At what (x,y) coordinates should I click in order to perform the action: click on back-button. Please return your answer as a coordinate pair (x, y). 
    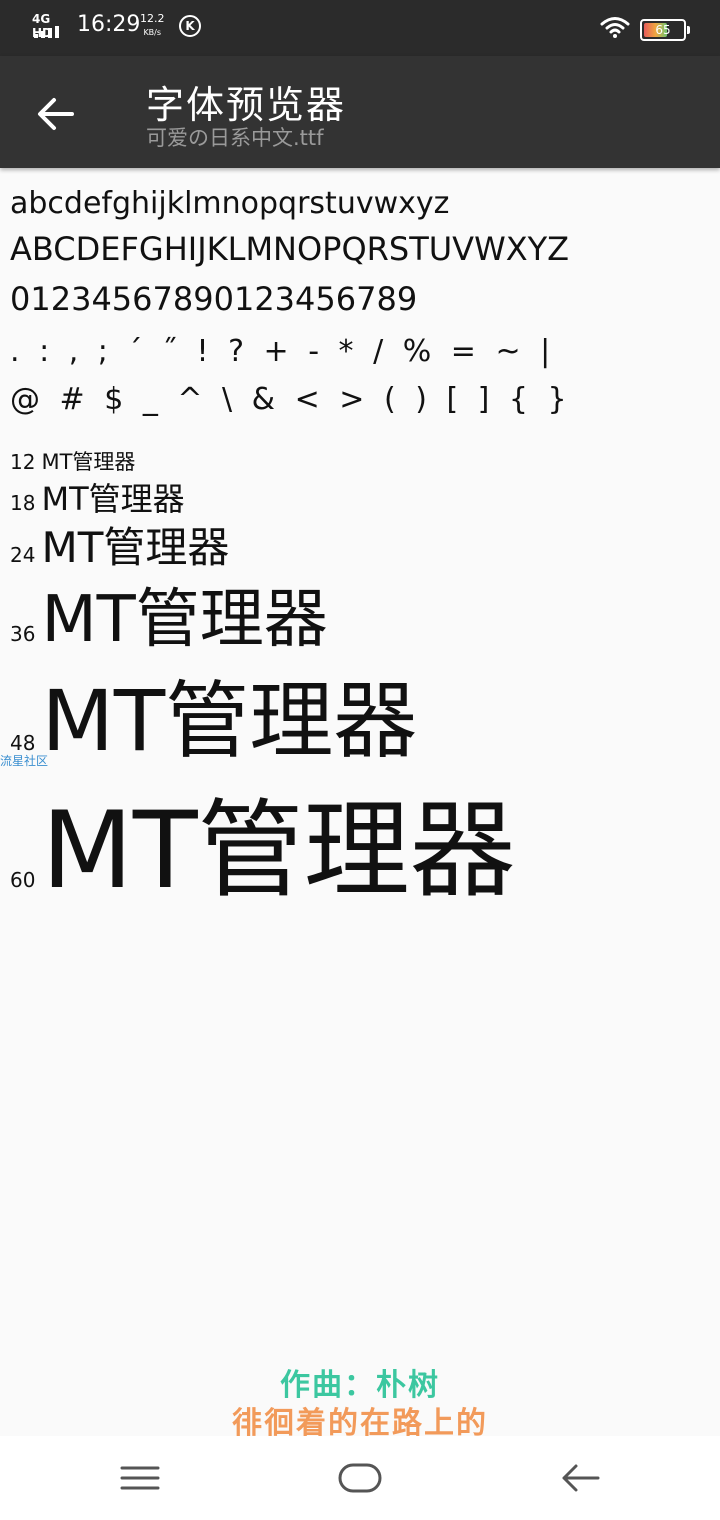
    Looking at the image, I should click on (56, 114).